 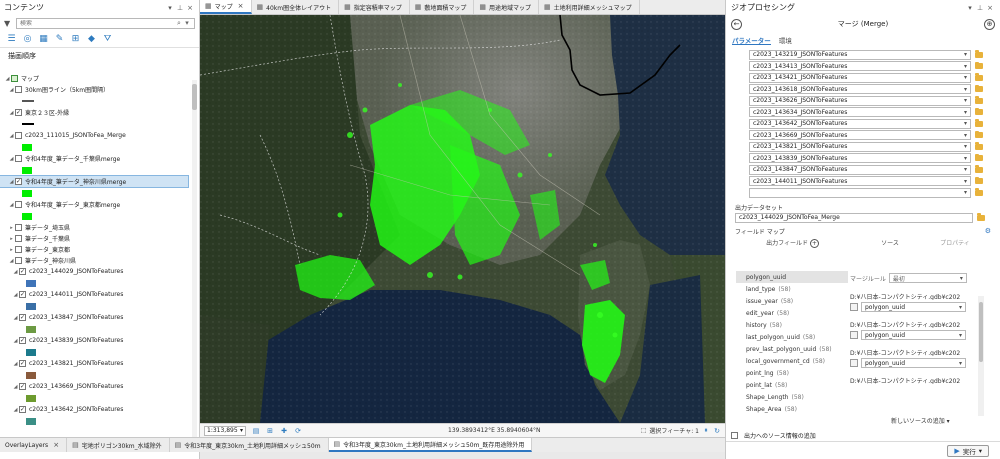 I want to click on list-by-perspective-icon: ⛛, so click(x=107, y=39).